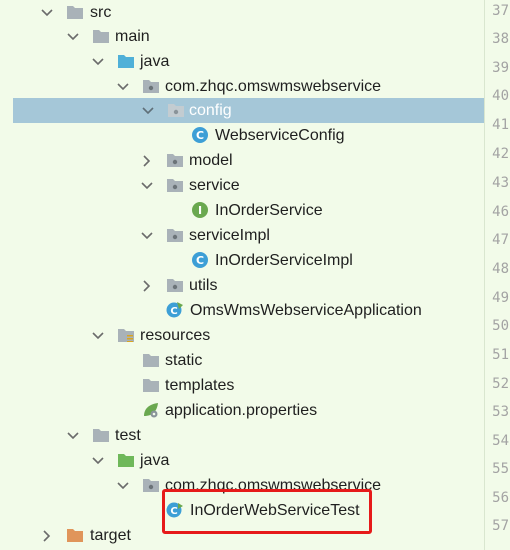 This screenshot has height=550, width=510. Describe the element at coordinates (242, 12) in the screenshot. I see `tree-row-src: src` at that location.